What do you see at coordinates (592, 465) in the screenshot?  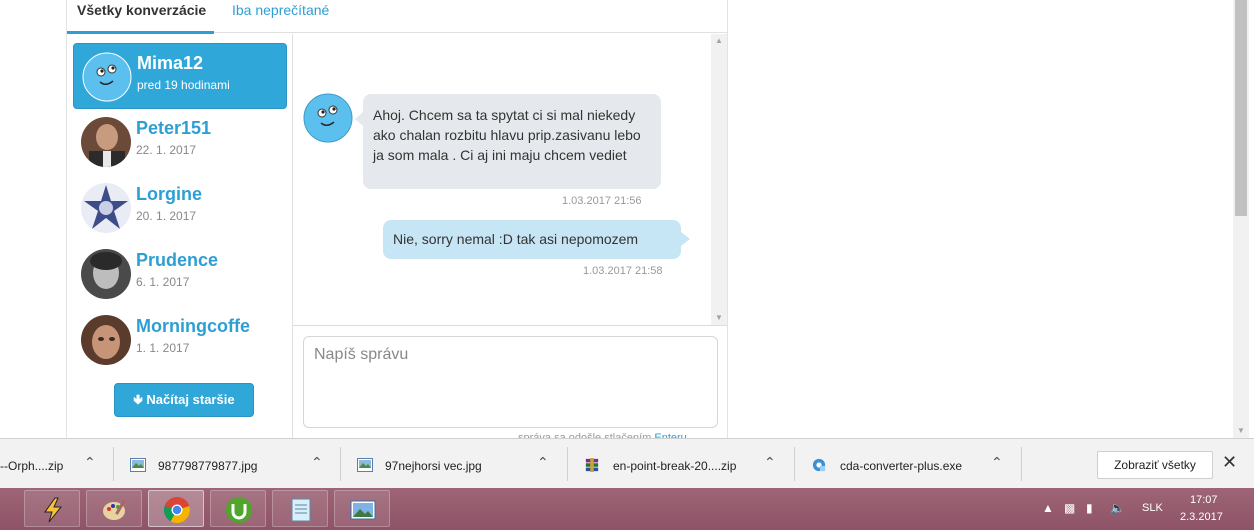 I see `winrar-icon` at bounding box center [592, 465].